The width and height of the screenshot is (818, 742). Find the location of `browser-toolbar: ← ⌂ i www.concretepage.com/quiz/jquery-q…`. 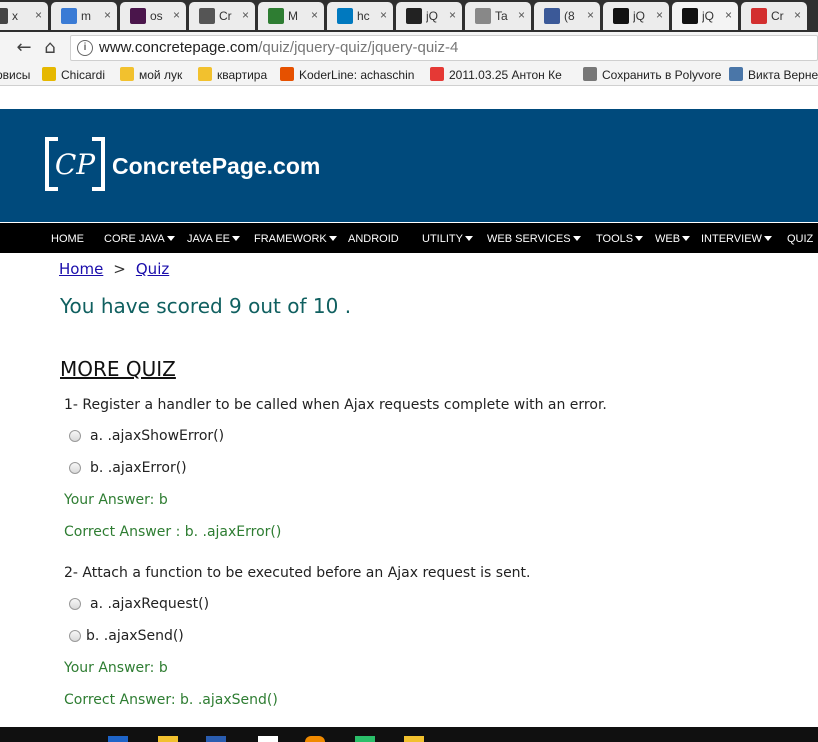

browser-toolbar: ← ⌂ i www.concretepage.com/quiz/jquery-q… is located at coordinates (409, 48).